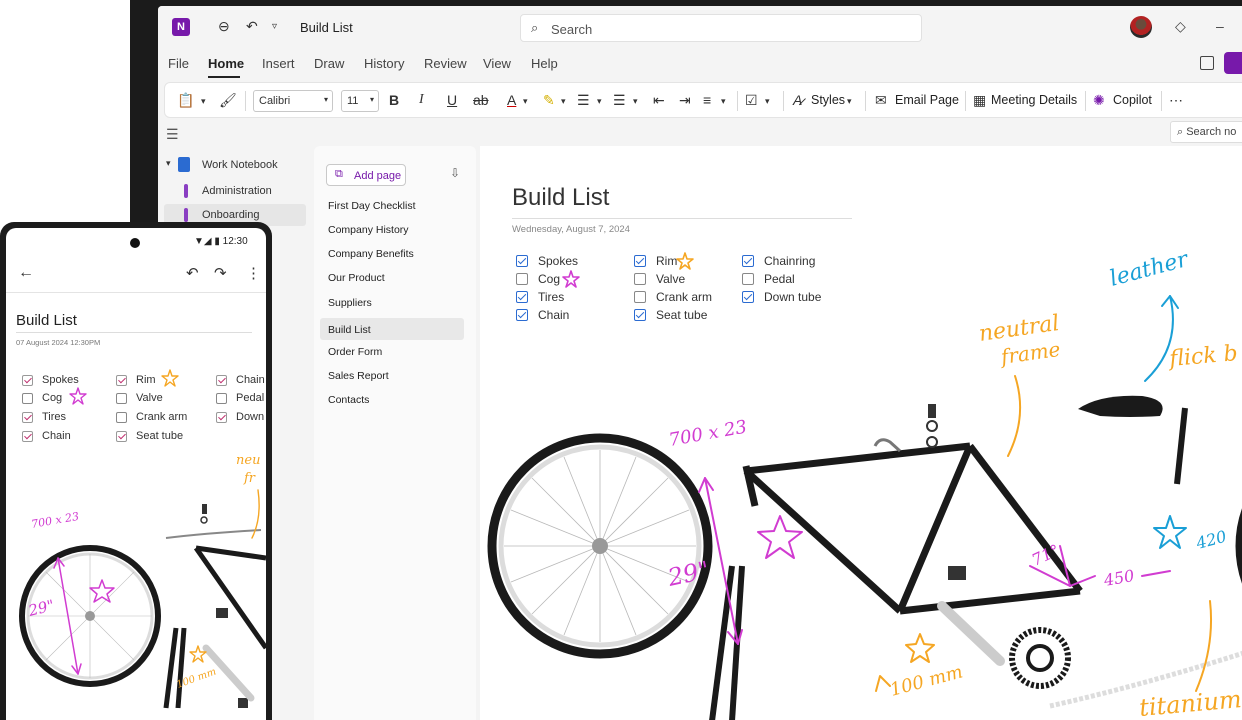  I want to click on page-item: Order Form, so click(392, 351).